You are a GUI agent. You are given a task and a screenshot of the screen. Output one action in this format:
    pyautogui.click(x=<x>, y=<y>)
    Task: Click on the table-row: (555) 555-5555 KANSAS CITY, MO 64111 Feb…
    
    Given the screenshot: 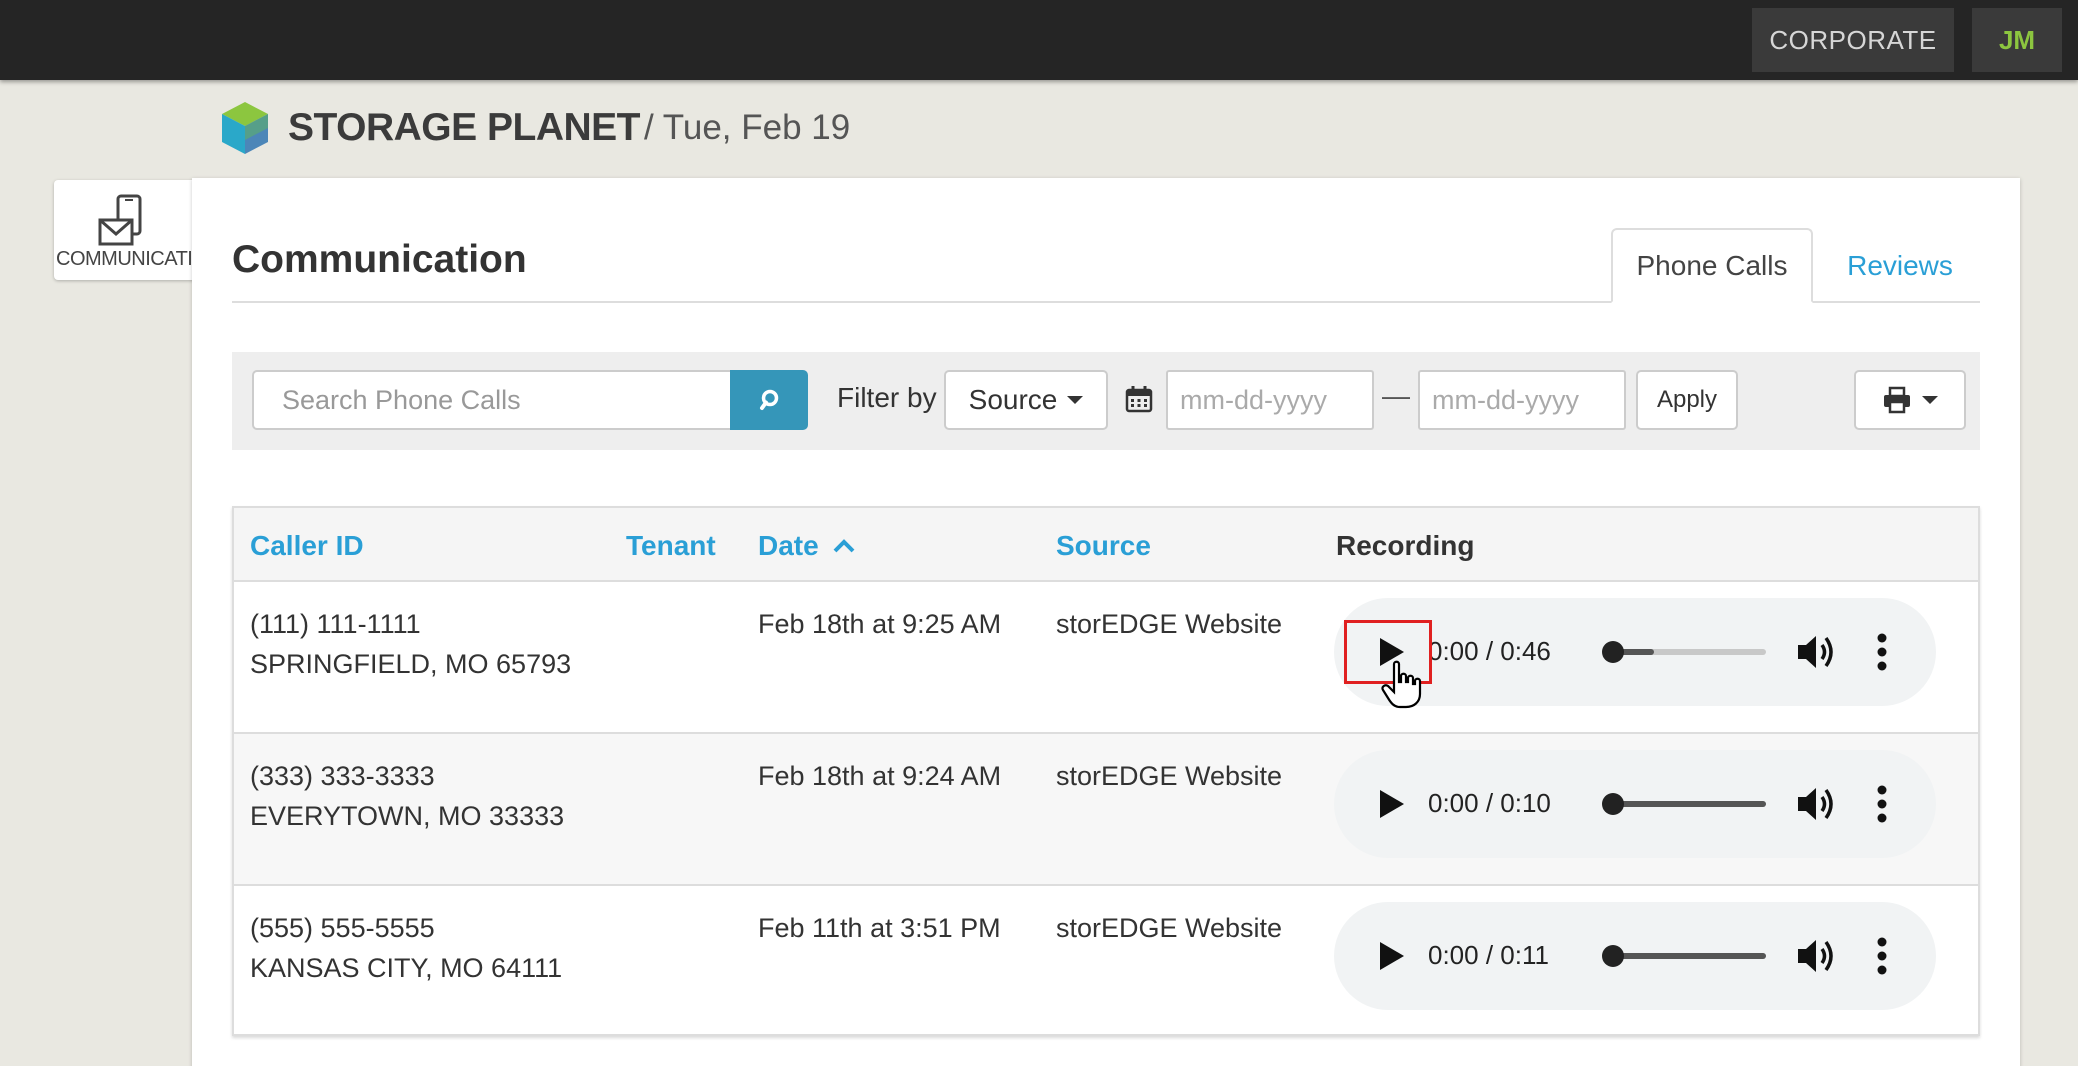 What is the action you would take?
    pyautogui.click(x=1106, y=962)
    